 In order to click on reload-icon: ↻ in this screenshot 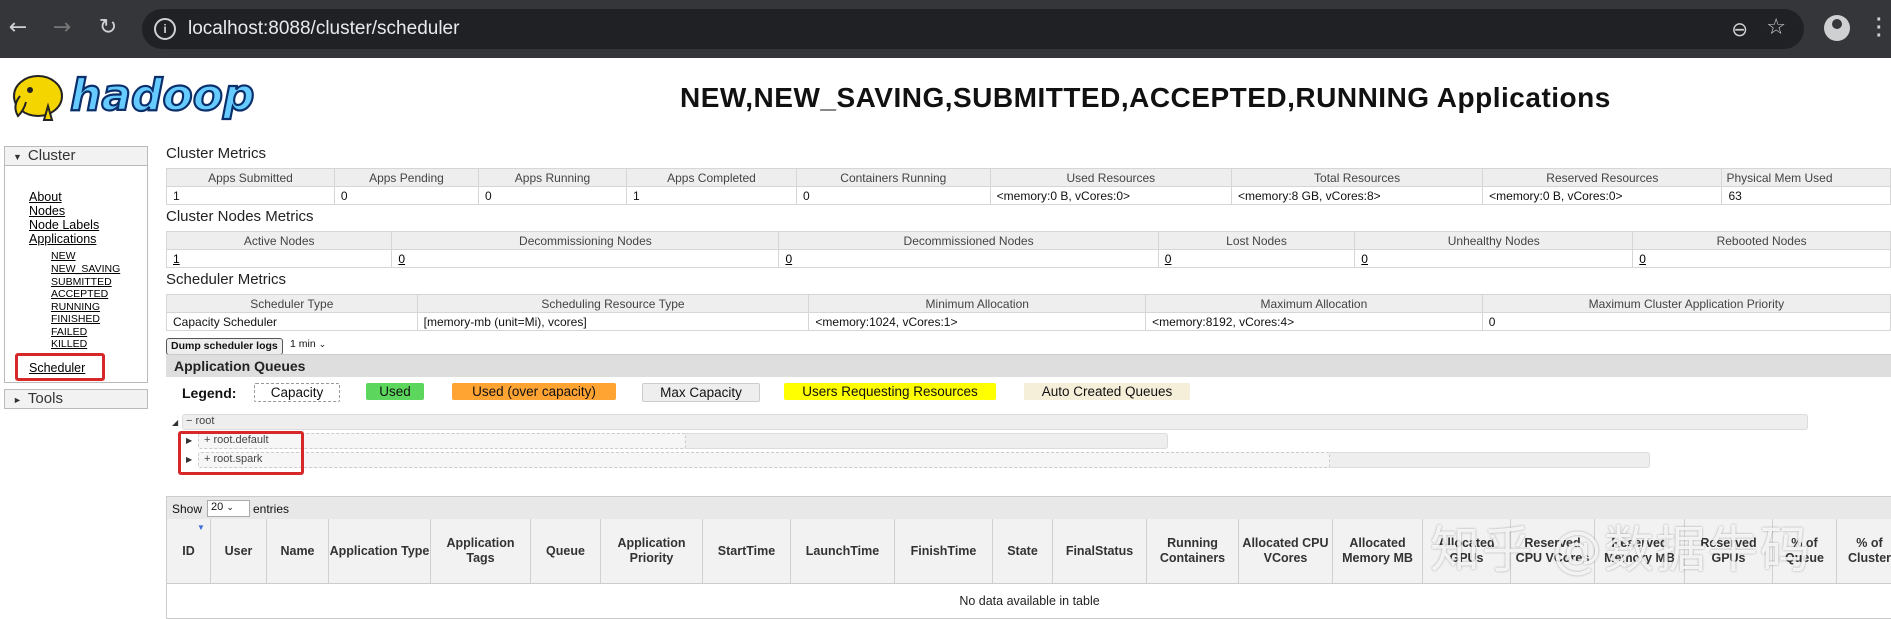, I will do `click(108, 28)`.